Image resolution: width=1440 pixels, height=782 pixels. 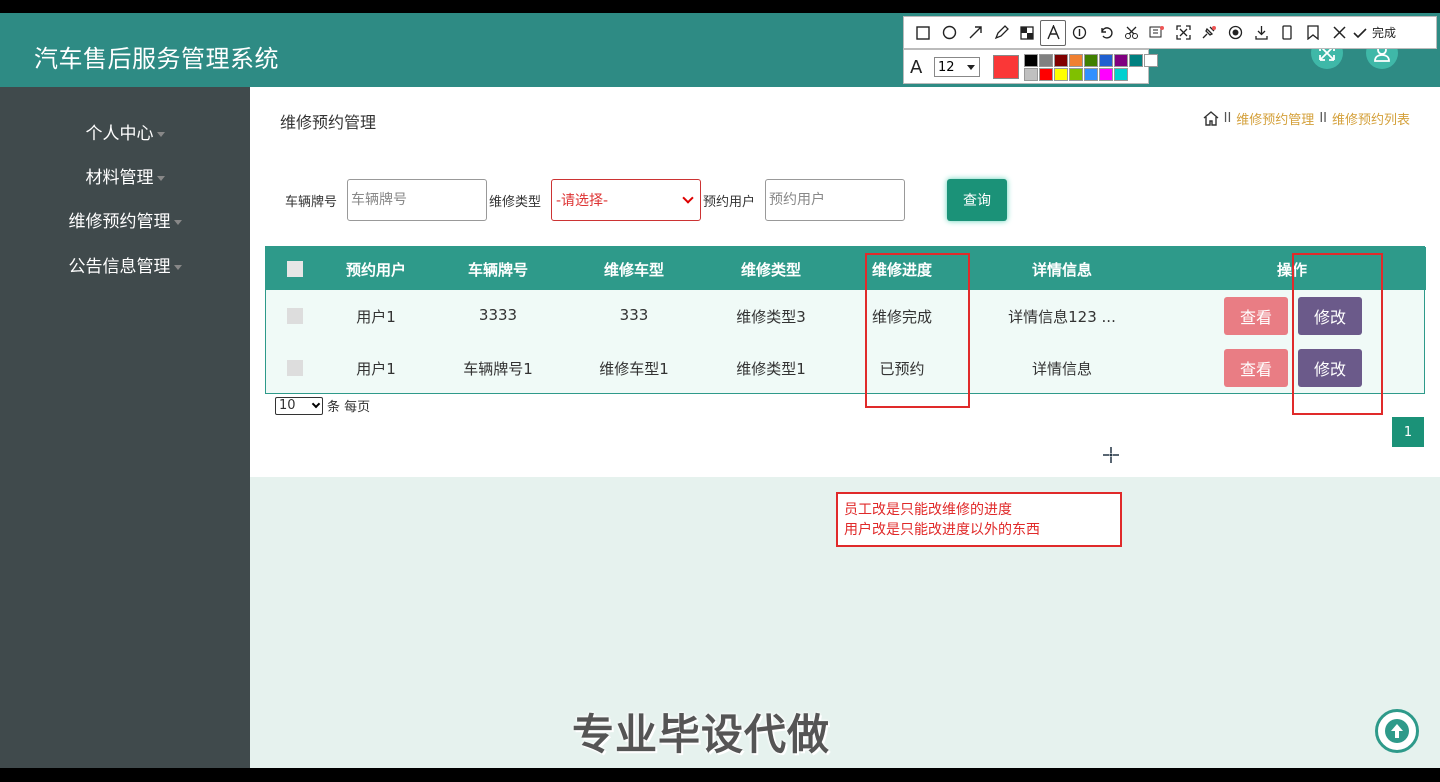 What do you see at coordinates (1275, 118) in the screenshot?
I see `breadcrumb-repair-booking: 维修预约管理` at bounding box center [1275, 118].